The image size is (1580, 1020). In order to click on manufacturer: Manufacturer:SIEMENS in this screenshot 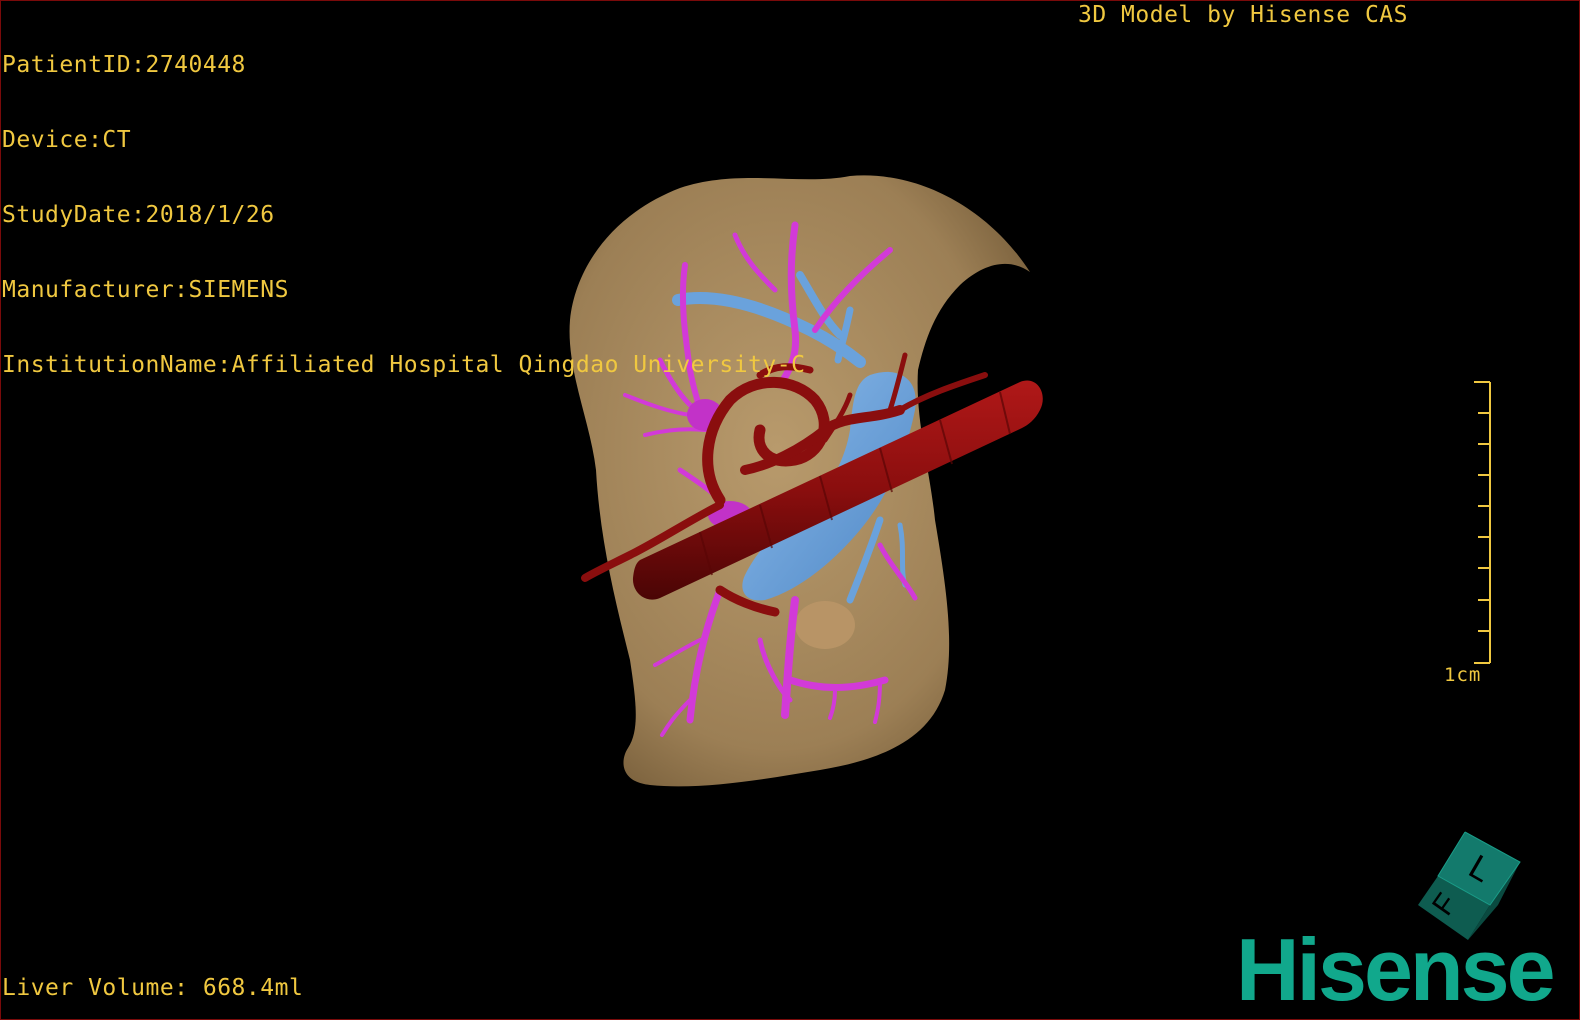, I will do `click(145, 290)`.